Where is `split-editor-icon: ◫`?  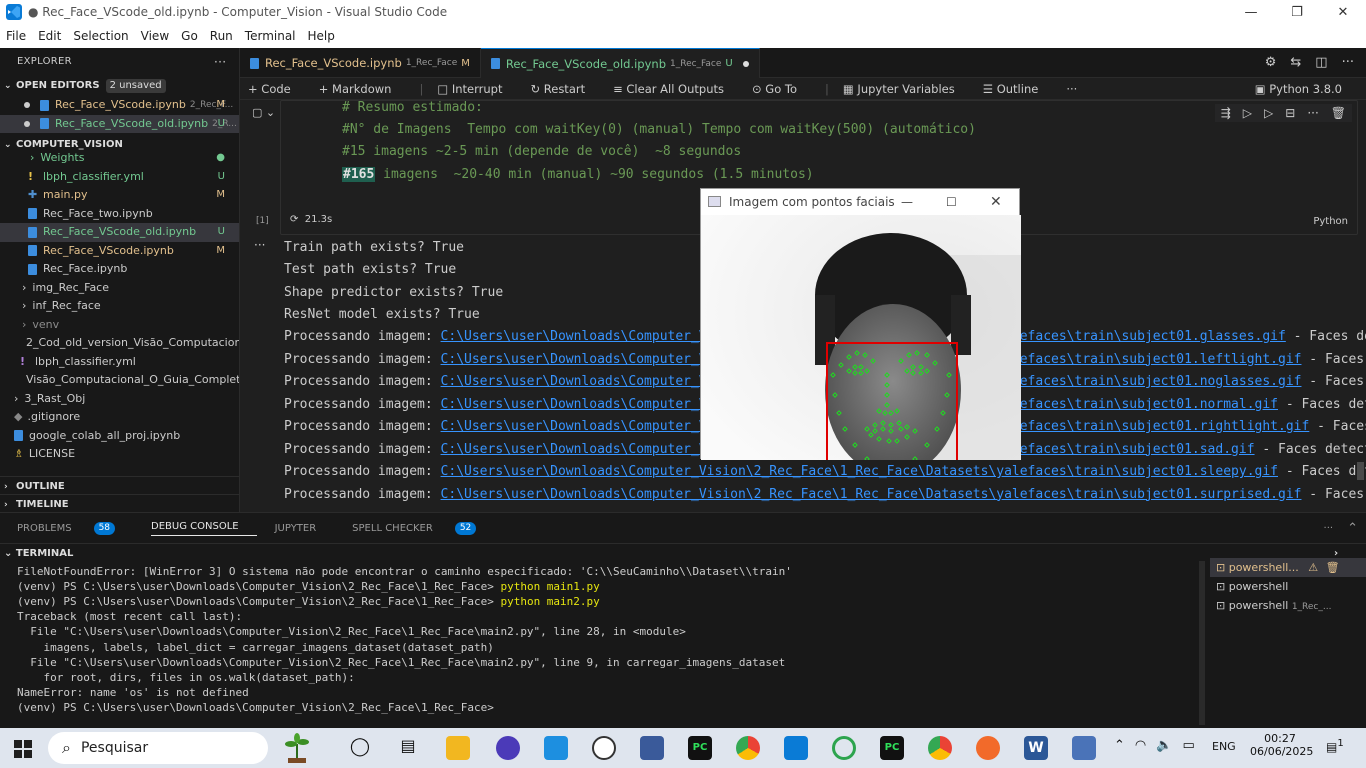 split-editor-icon: ◫ is located at coordinates (1321, 62).